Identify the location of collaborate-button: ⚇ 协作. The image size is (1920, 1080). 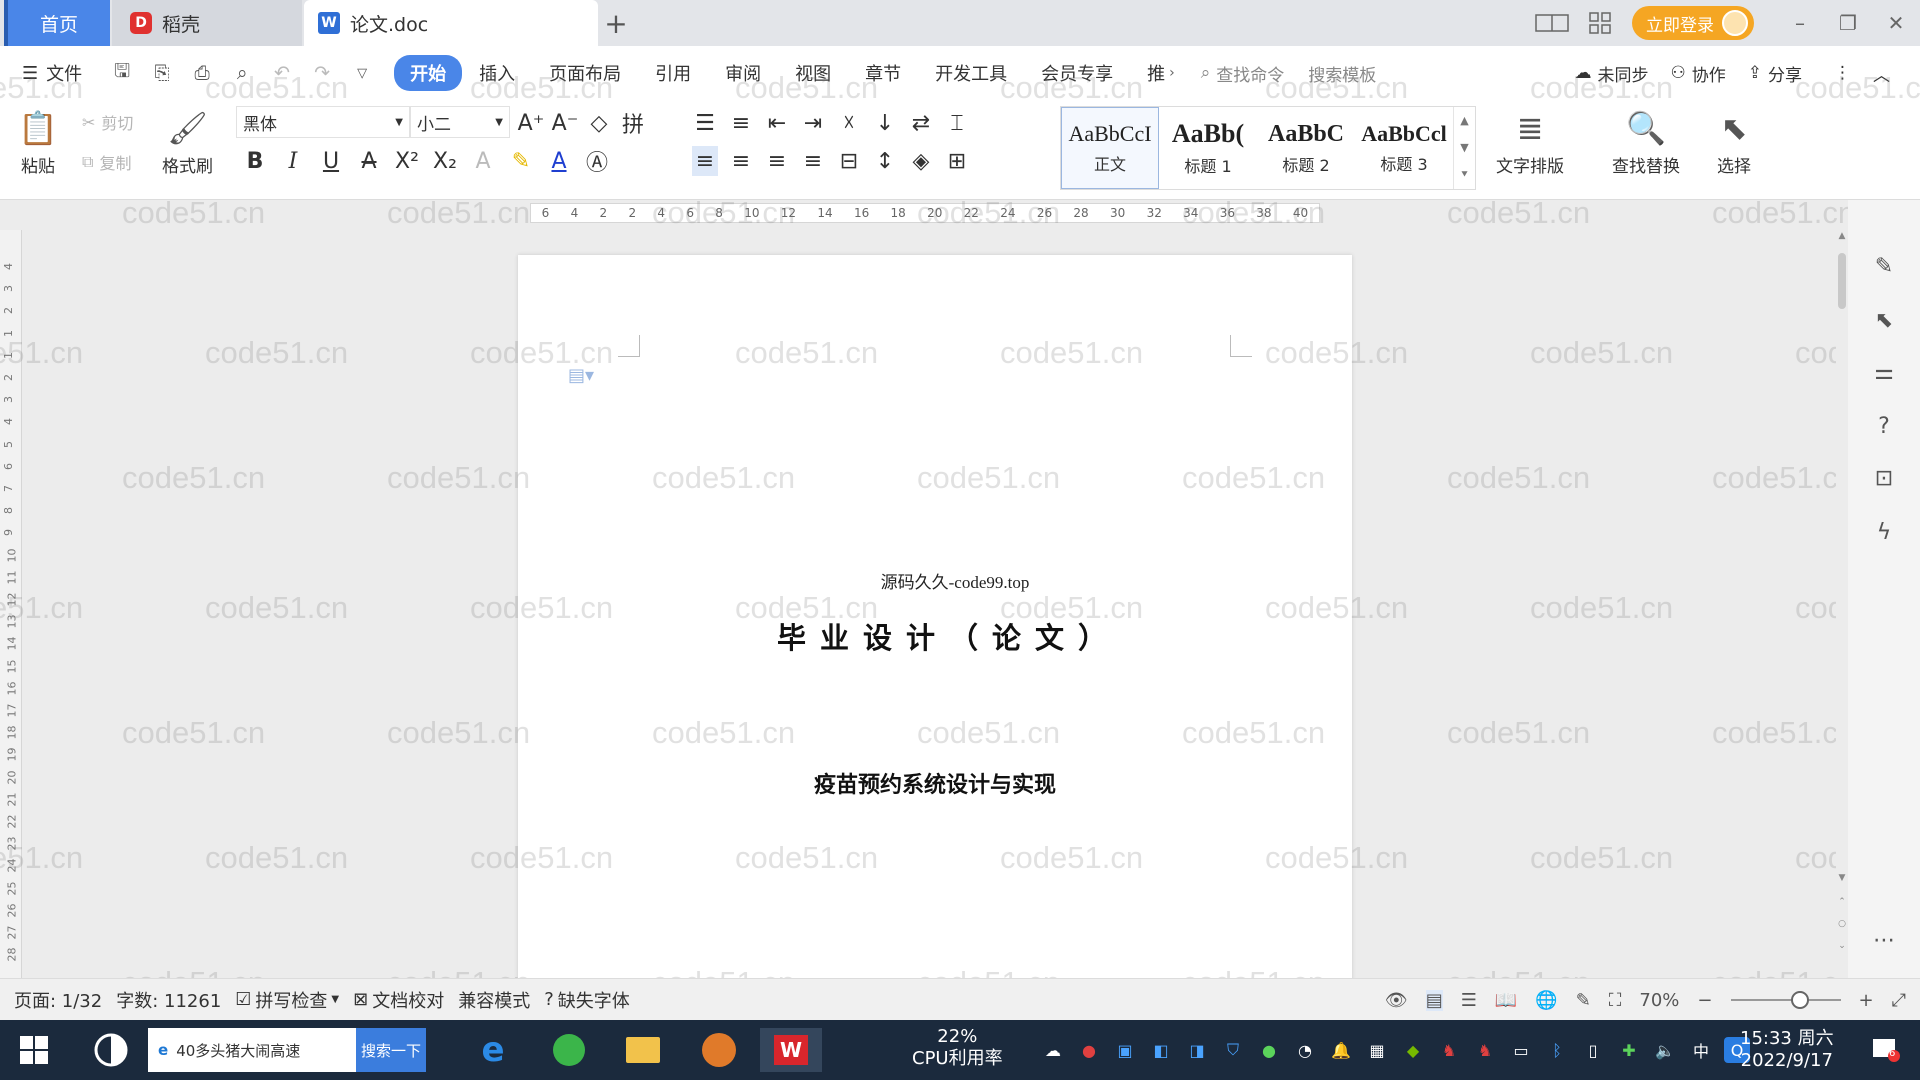
(1698, 73).